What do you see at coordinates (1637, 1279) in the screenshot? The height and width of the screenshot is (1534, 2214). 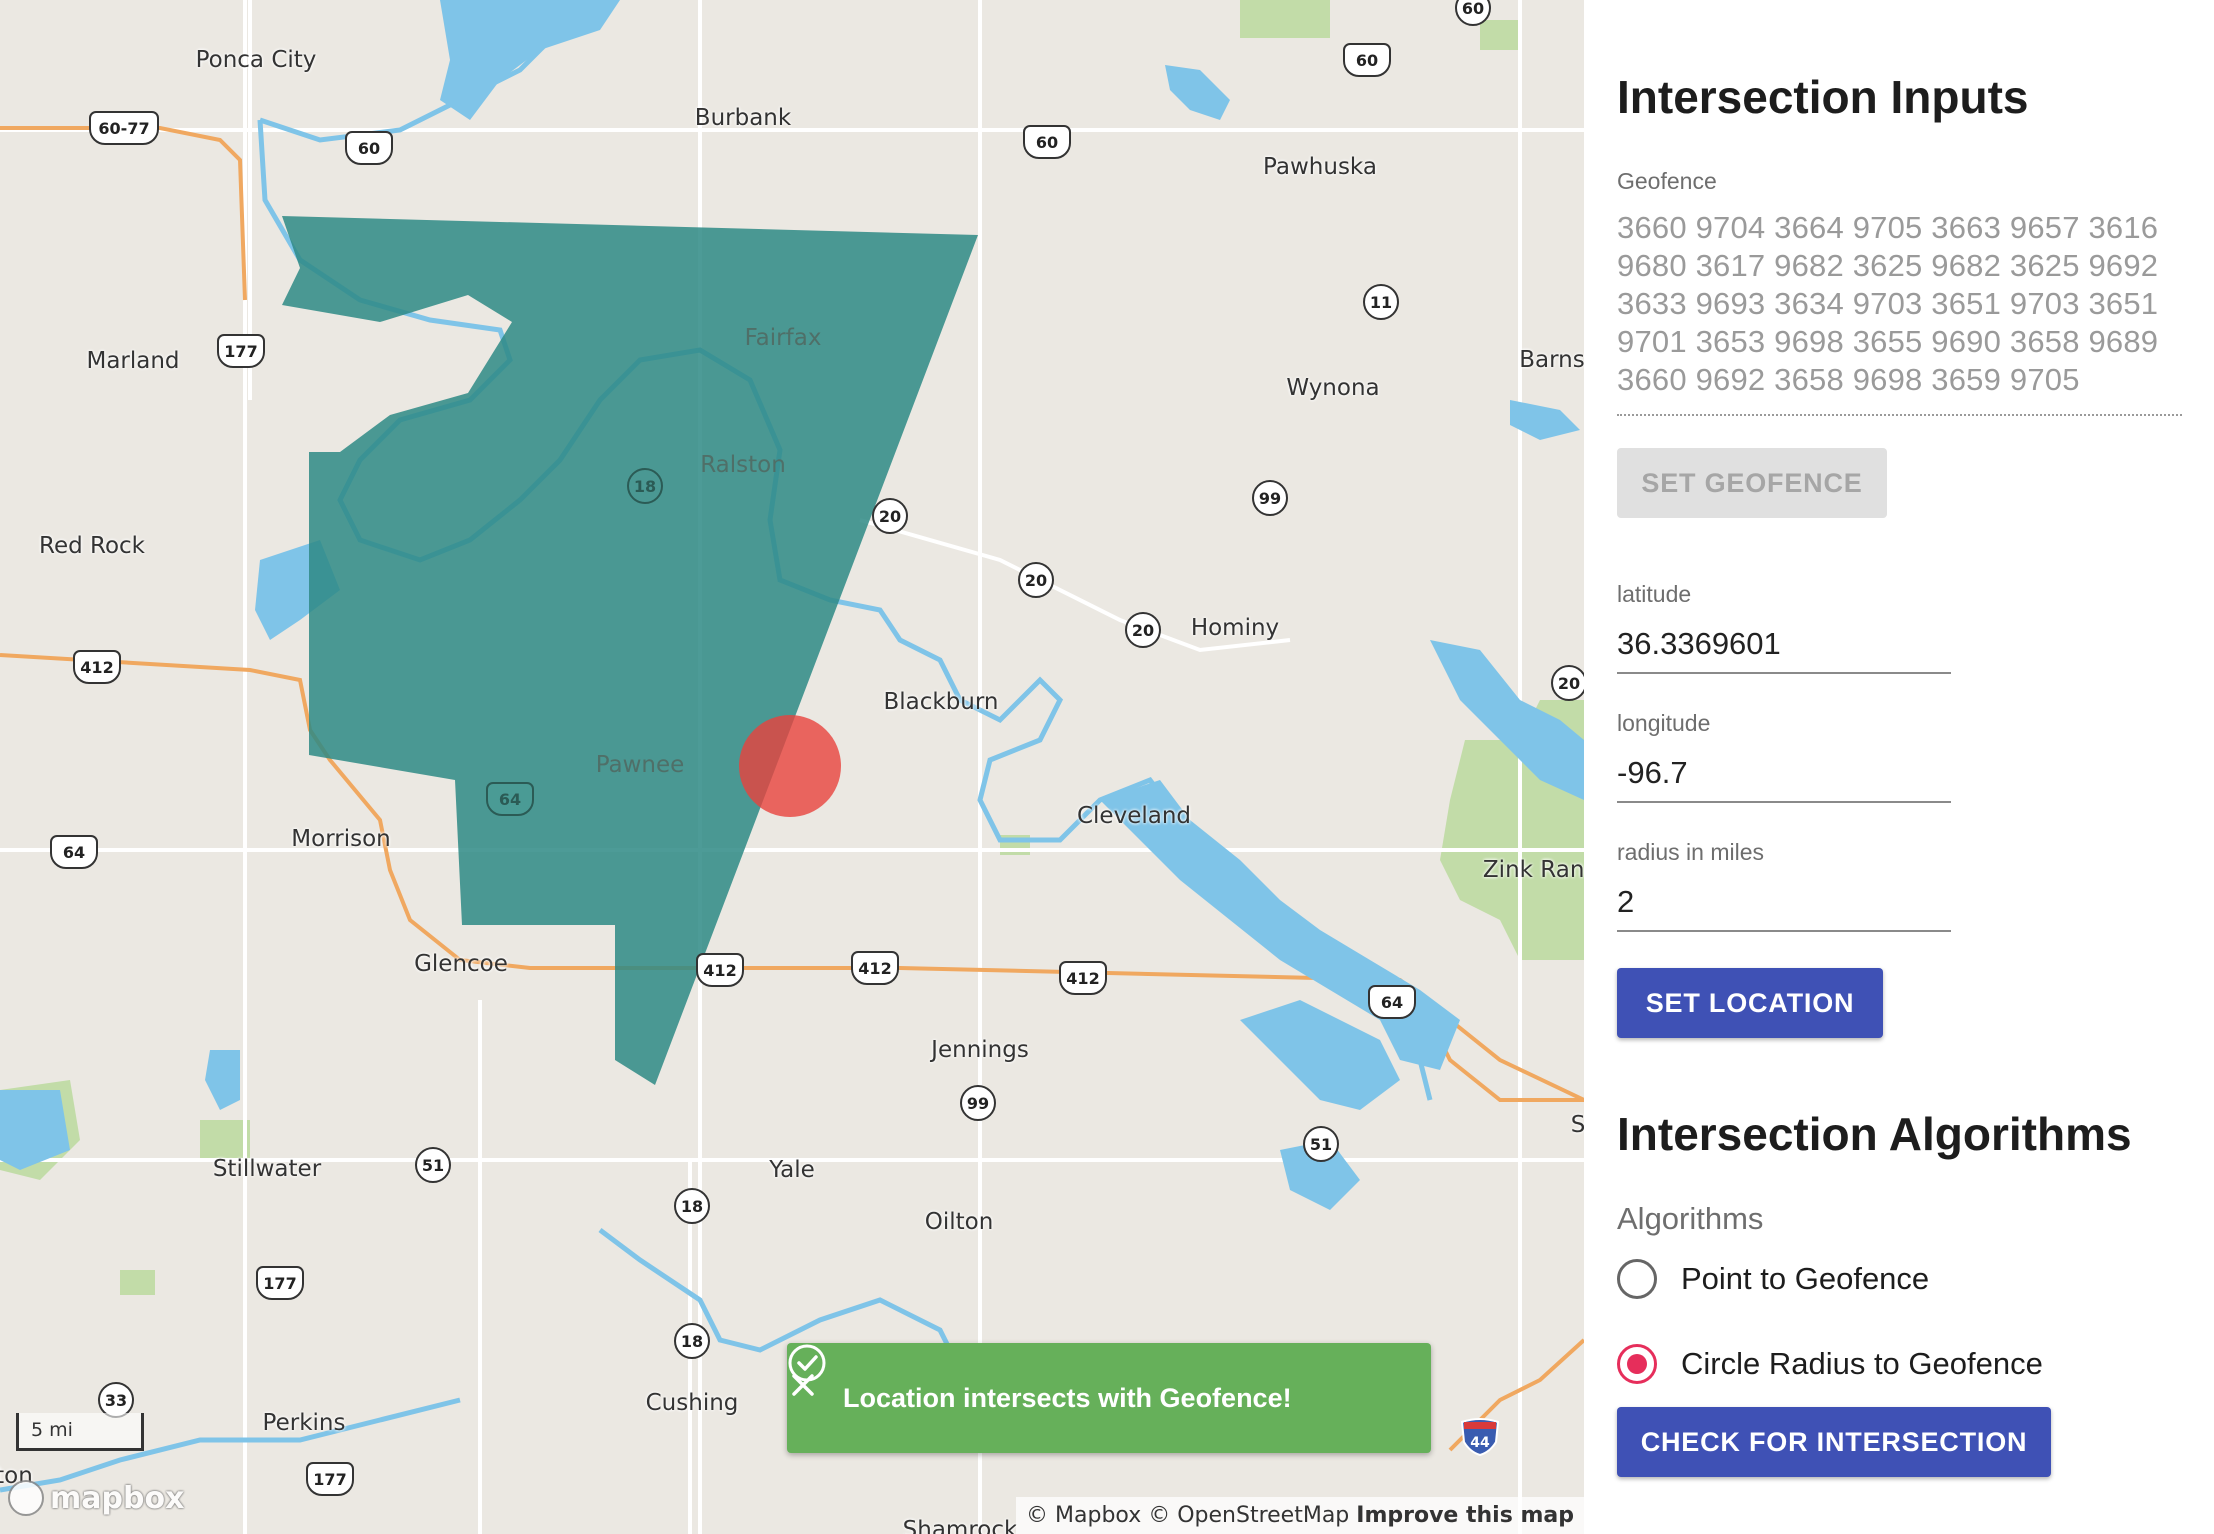 I see `radio-button` at bounding box center [1637, 1279].